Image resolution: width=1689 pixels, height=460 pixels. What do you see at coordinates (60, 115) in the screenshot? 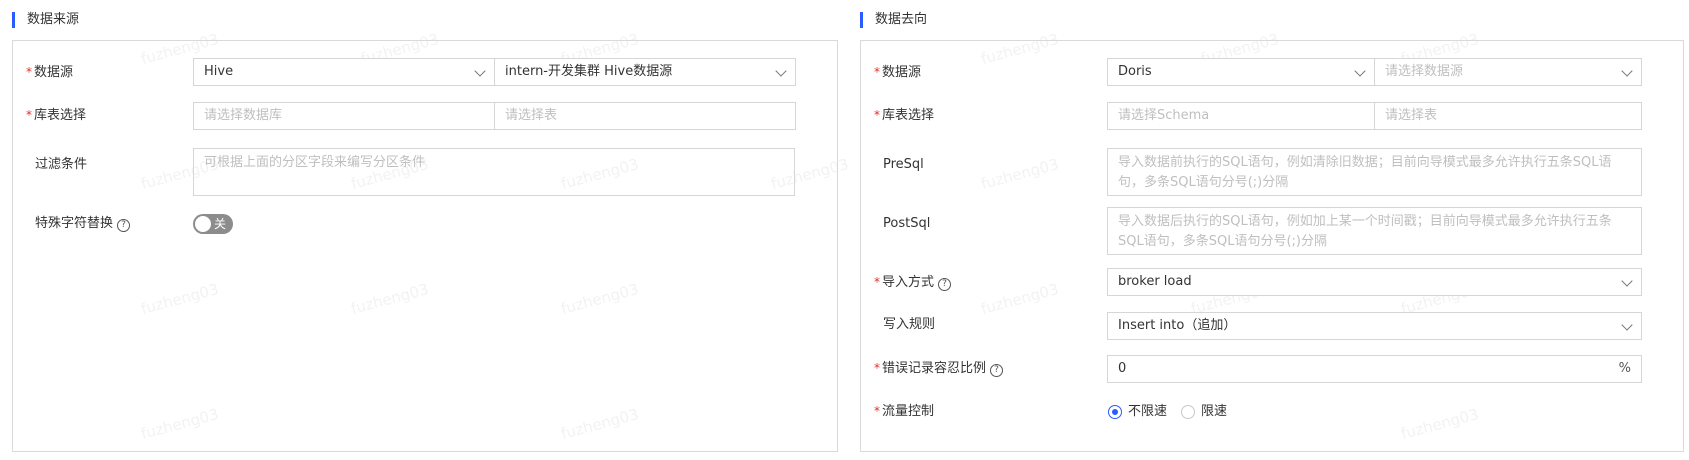
I see `source-table-label-text: 库表选择` at bounding box center [60, 115].